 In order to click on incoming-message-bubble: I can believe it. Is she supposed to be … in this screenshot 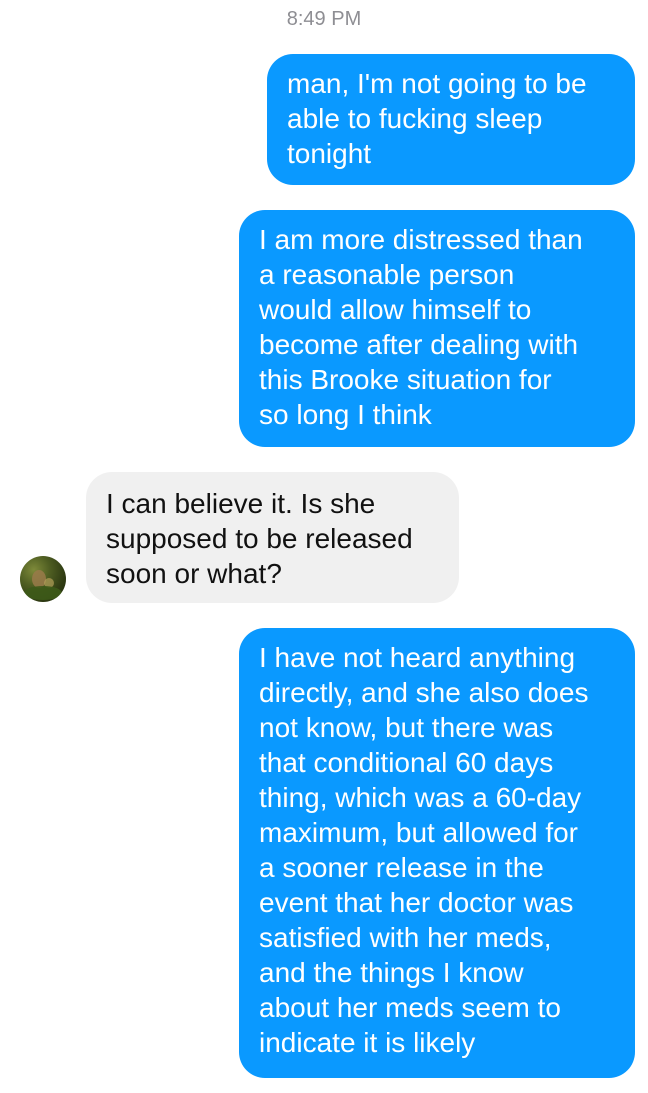, I will do `click(272, 537)`.